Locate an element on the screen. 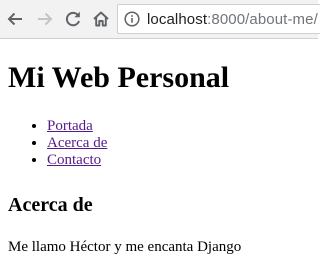 This screenshot has width=320, height=265. forward-button is located at coordinates (45, 19).